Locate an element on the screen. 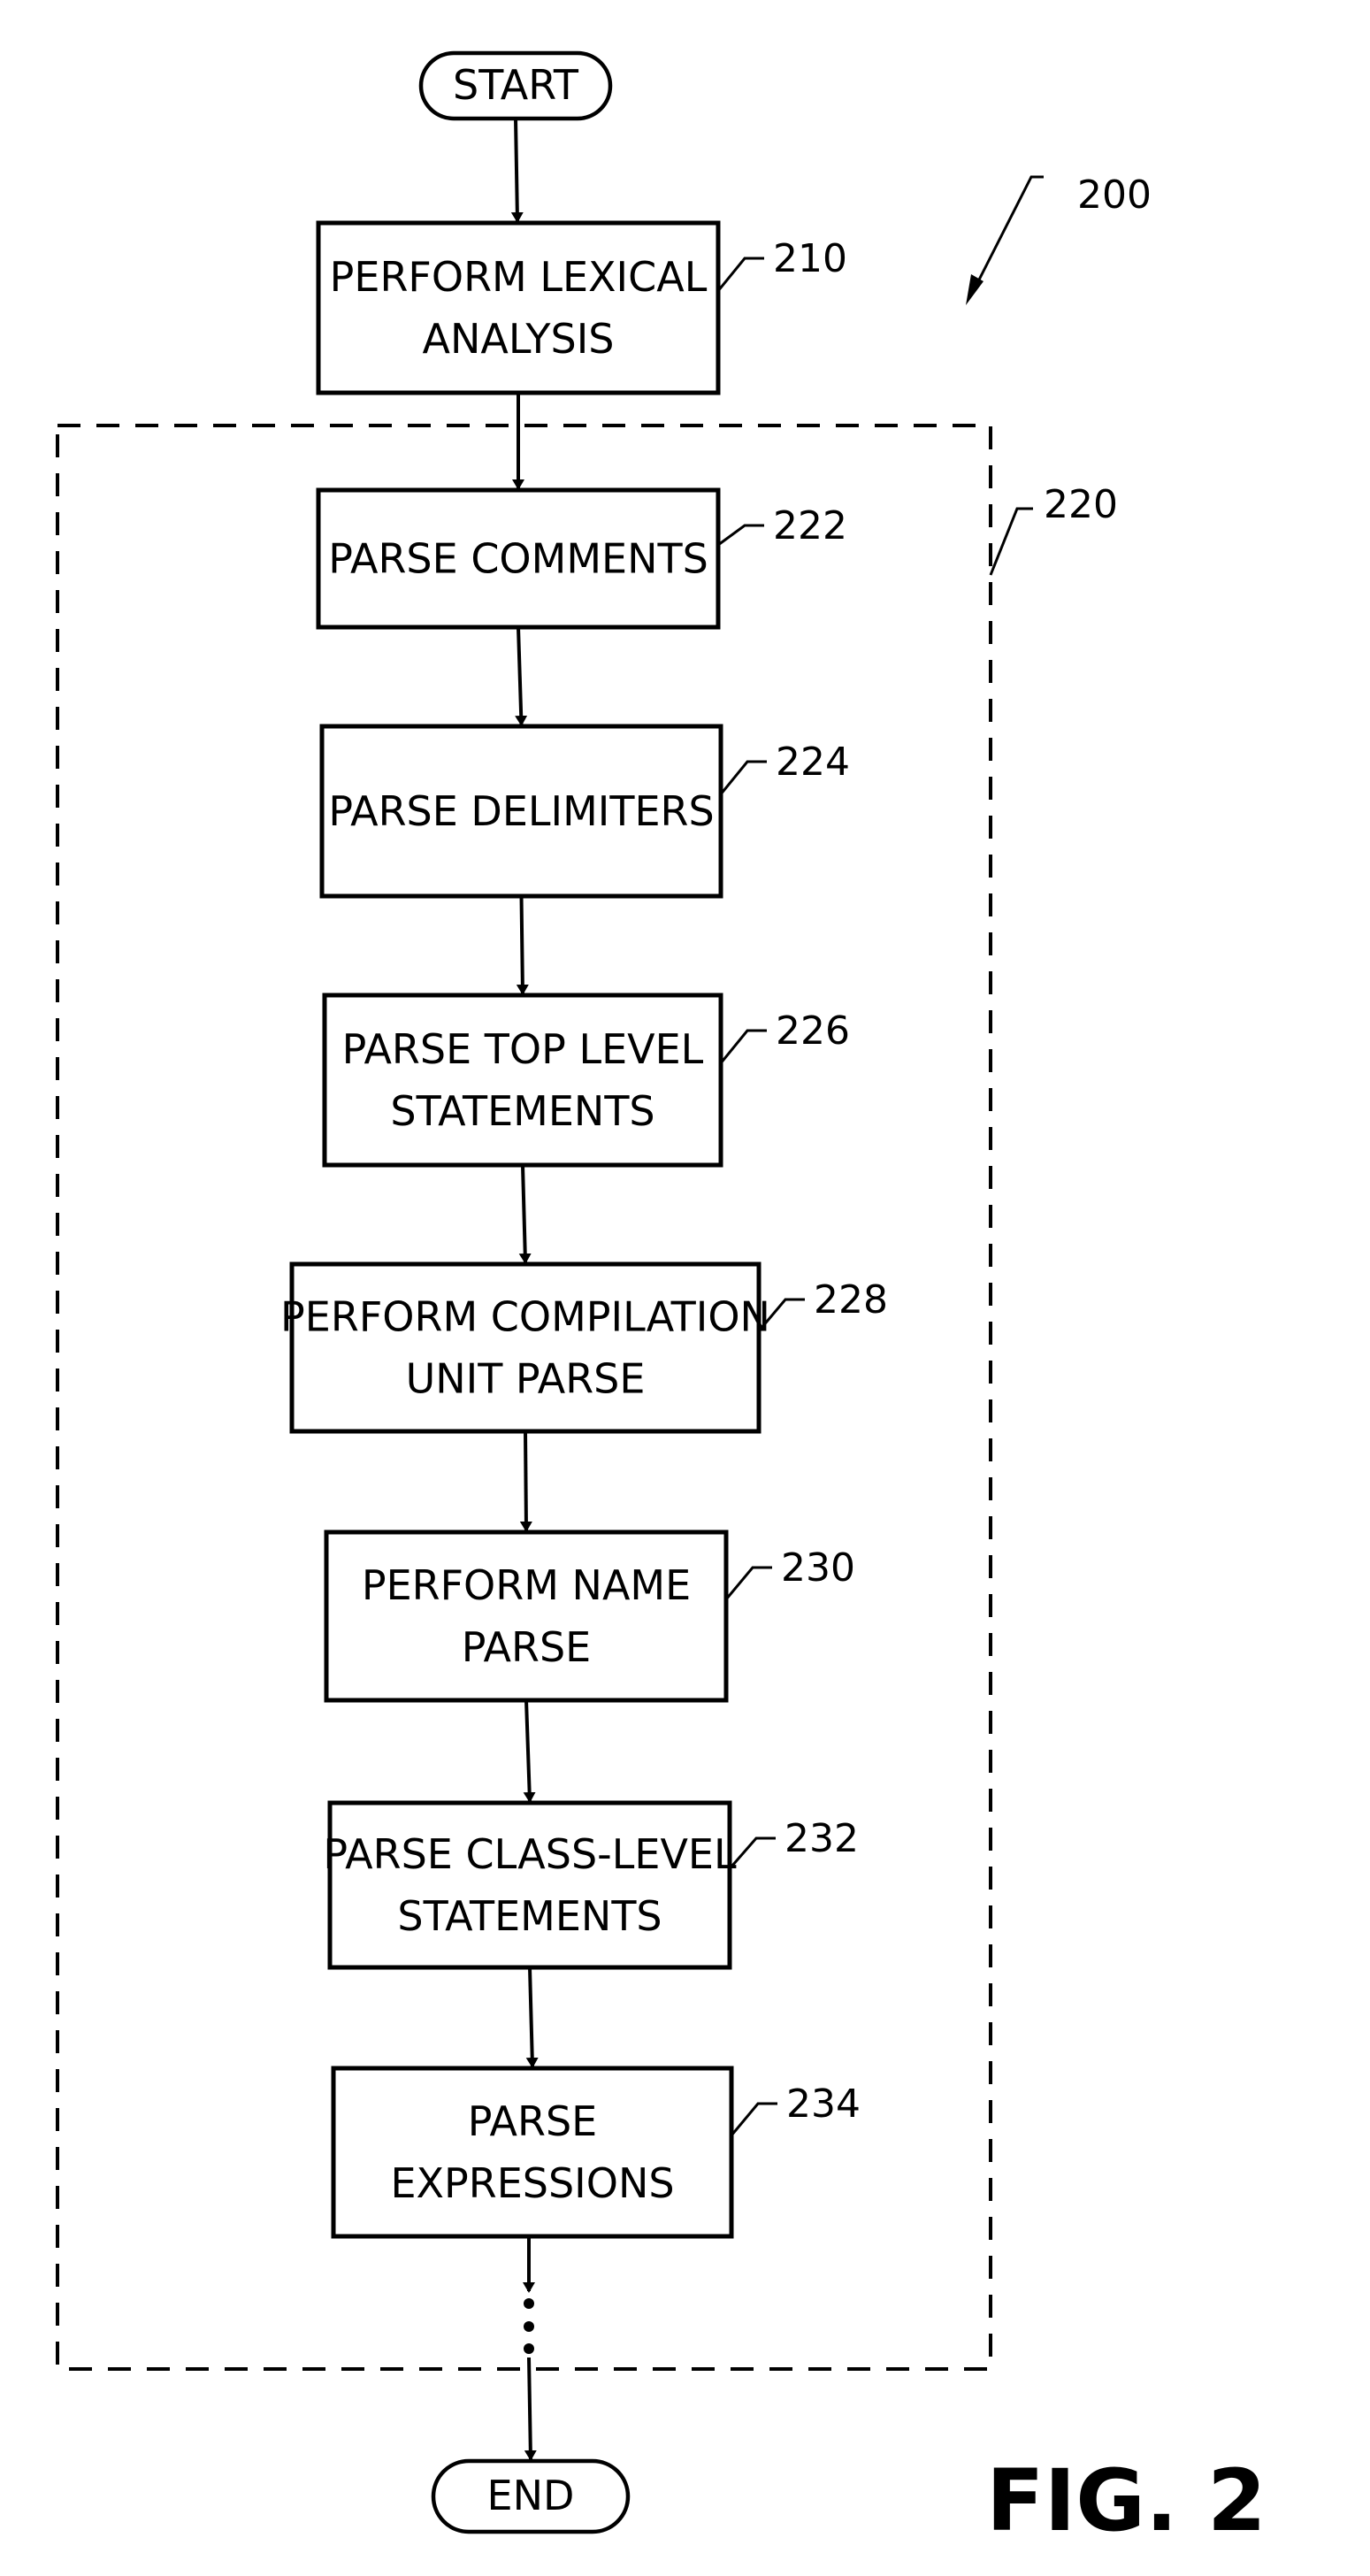  step-ref-number: 230 is located at coordinates (818, 1568).